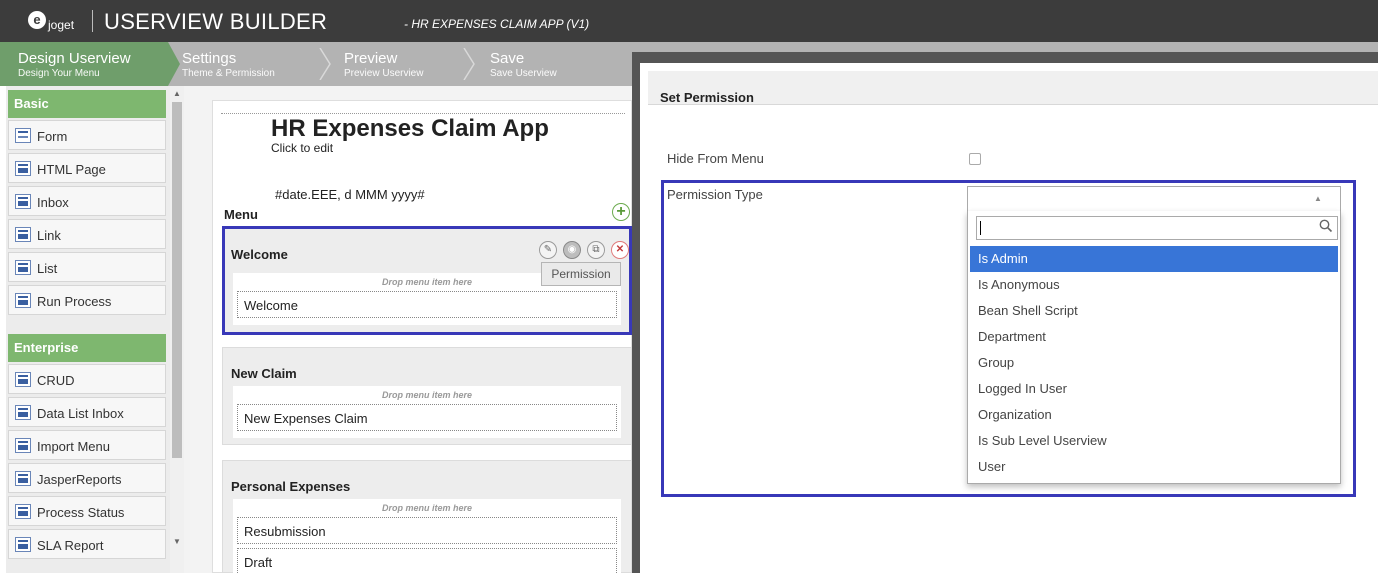  What do you see at coordinates (497, 24) in the screenshot?
I see `app-subtitle: - HR EXPENSES CLAIM APP (V1)` at bounding box center [497, 24].